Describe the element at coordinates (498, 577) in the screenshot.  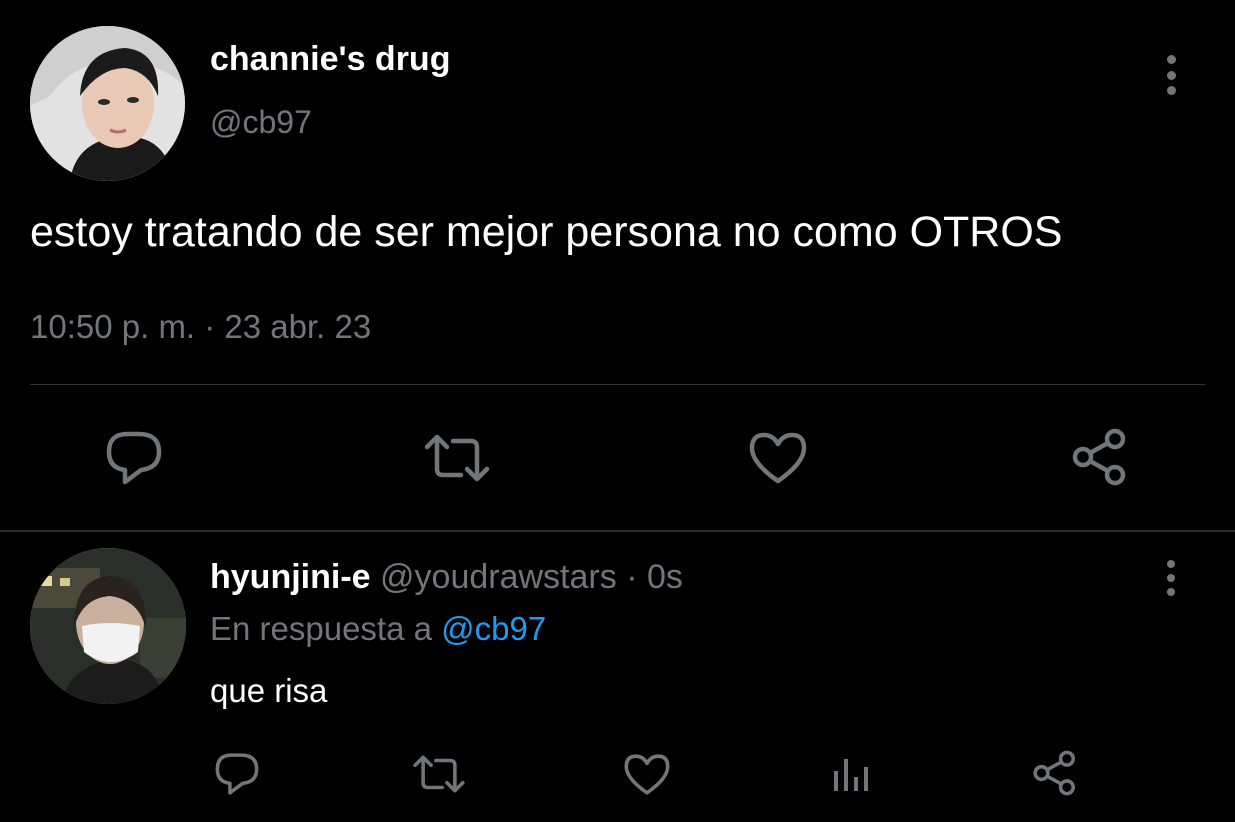
I see `user-handle: @youdrawstars` at that location.